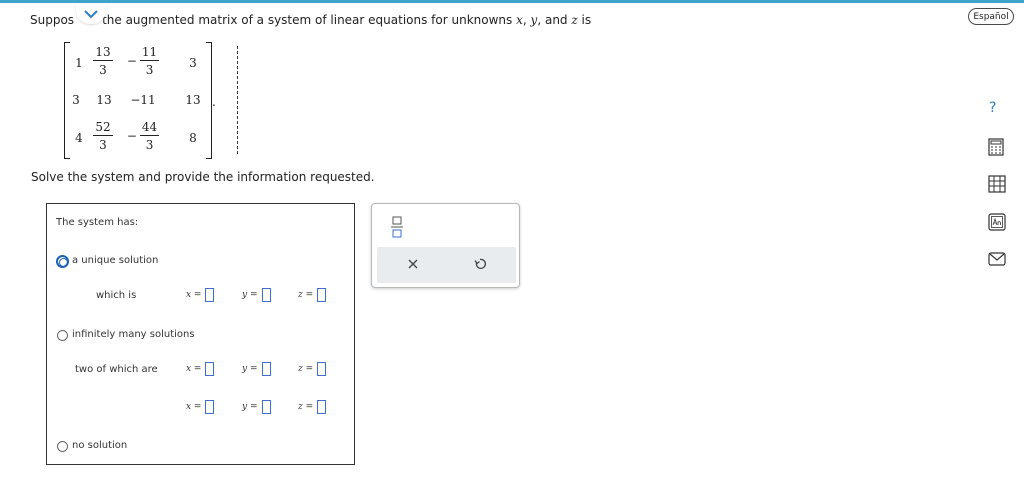 This screenshot has width=1024, height=482. What do you see at coordinates (115, 260) in the screenshot?
I see `option-unique-label: a unique solution` at bounding box center [115, 260].